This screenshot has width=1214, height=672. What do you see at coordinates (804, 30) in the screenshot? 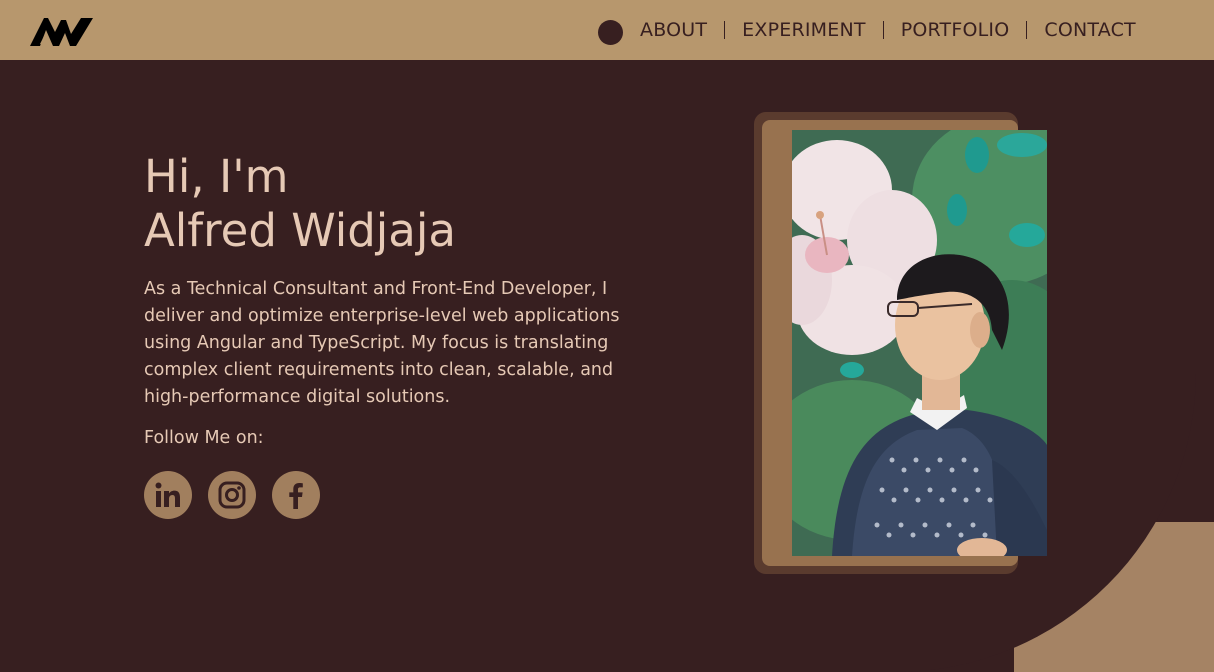
I see `nav-link-experiment: EXPERIMENT` at bounding box center [804, 30].